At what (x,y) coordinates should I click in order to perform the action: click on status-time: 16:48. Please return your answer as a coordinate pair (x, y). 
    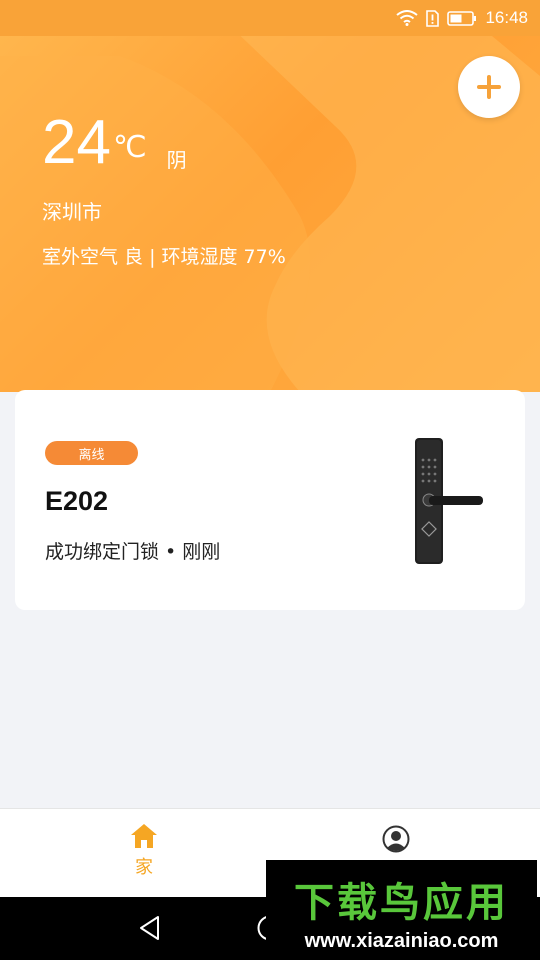
    Looking at the image, I should click on (506, 17).